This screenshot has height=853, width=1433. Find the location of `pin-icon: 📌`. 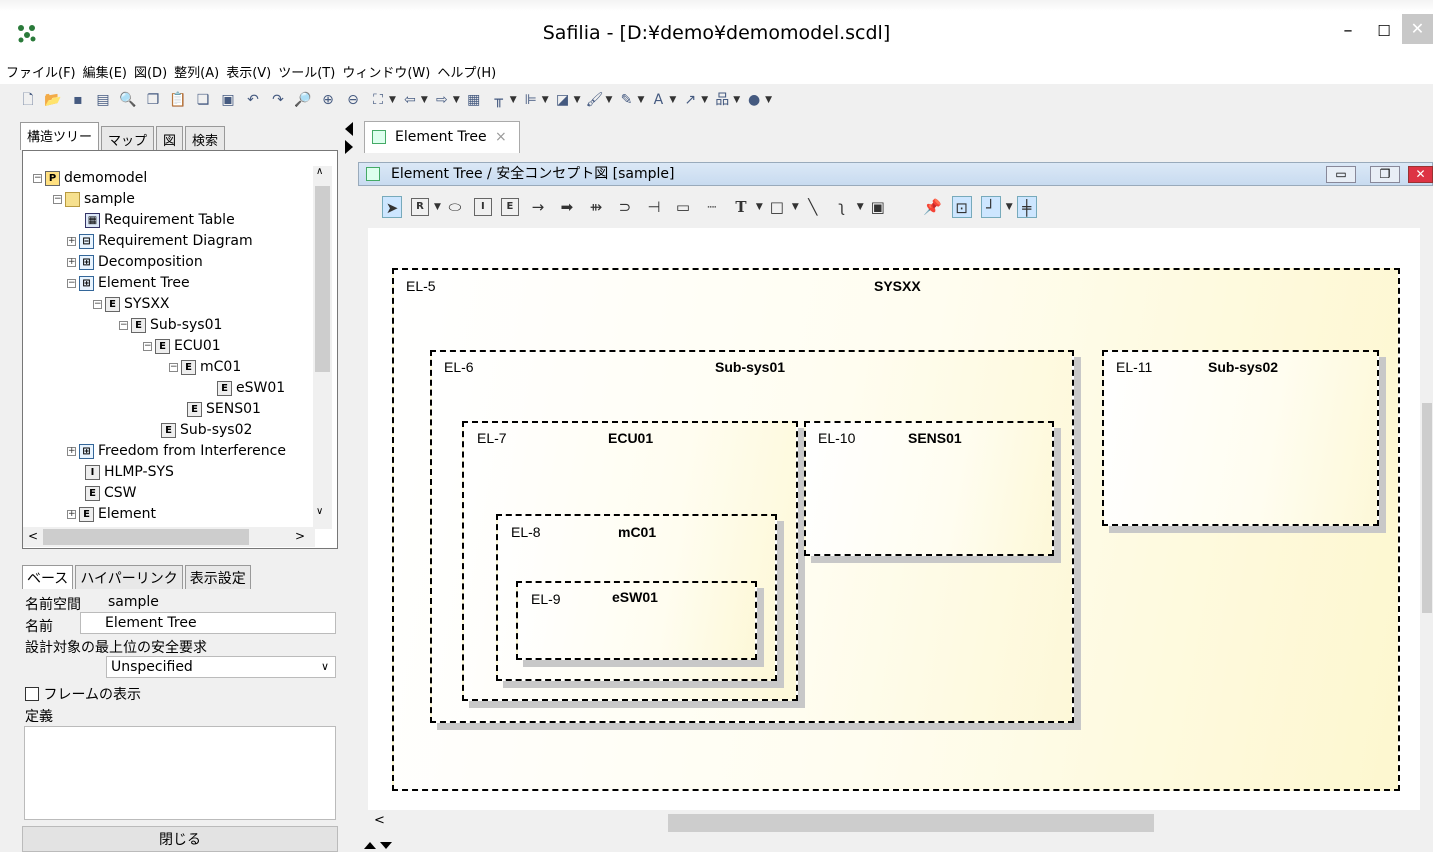

pin-icon: 📌 is located at coordinates (933, 207).